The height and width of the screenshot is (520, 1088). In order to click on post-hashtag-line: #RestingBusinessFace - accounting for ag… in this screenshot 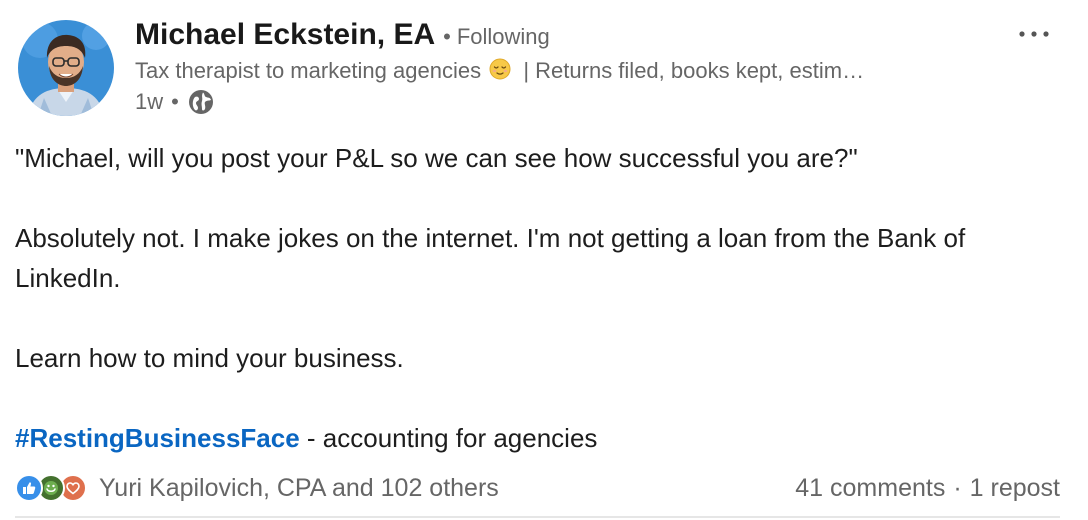, I will do `click(540, 438)`.